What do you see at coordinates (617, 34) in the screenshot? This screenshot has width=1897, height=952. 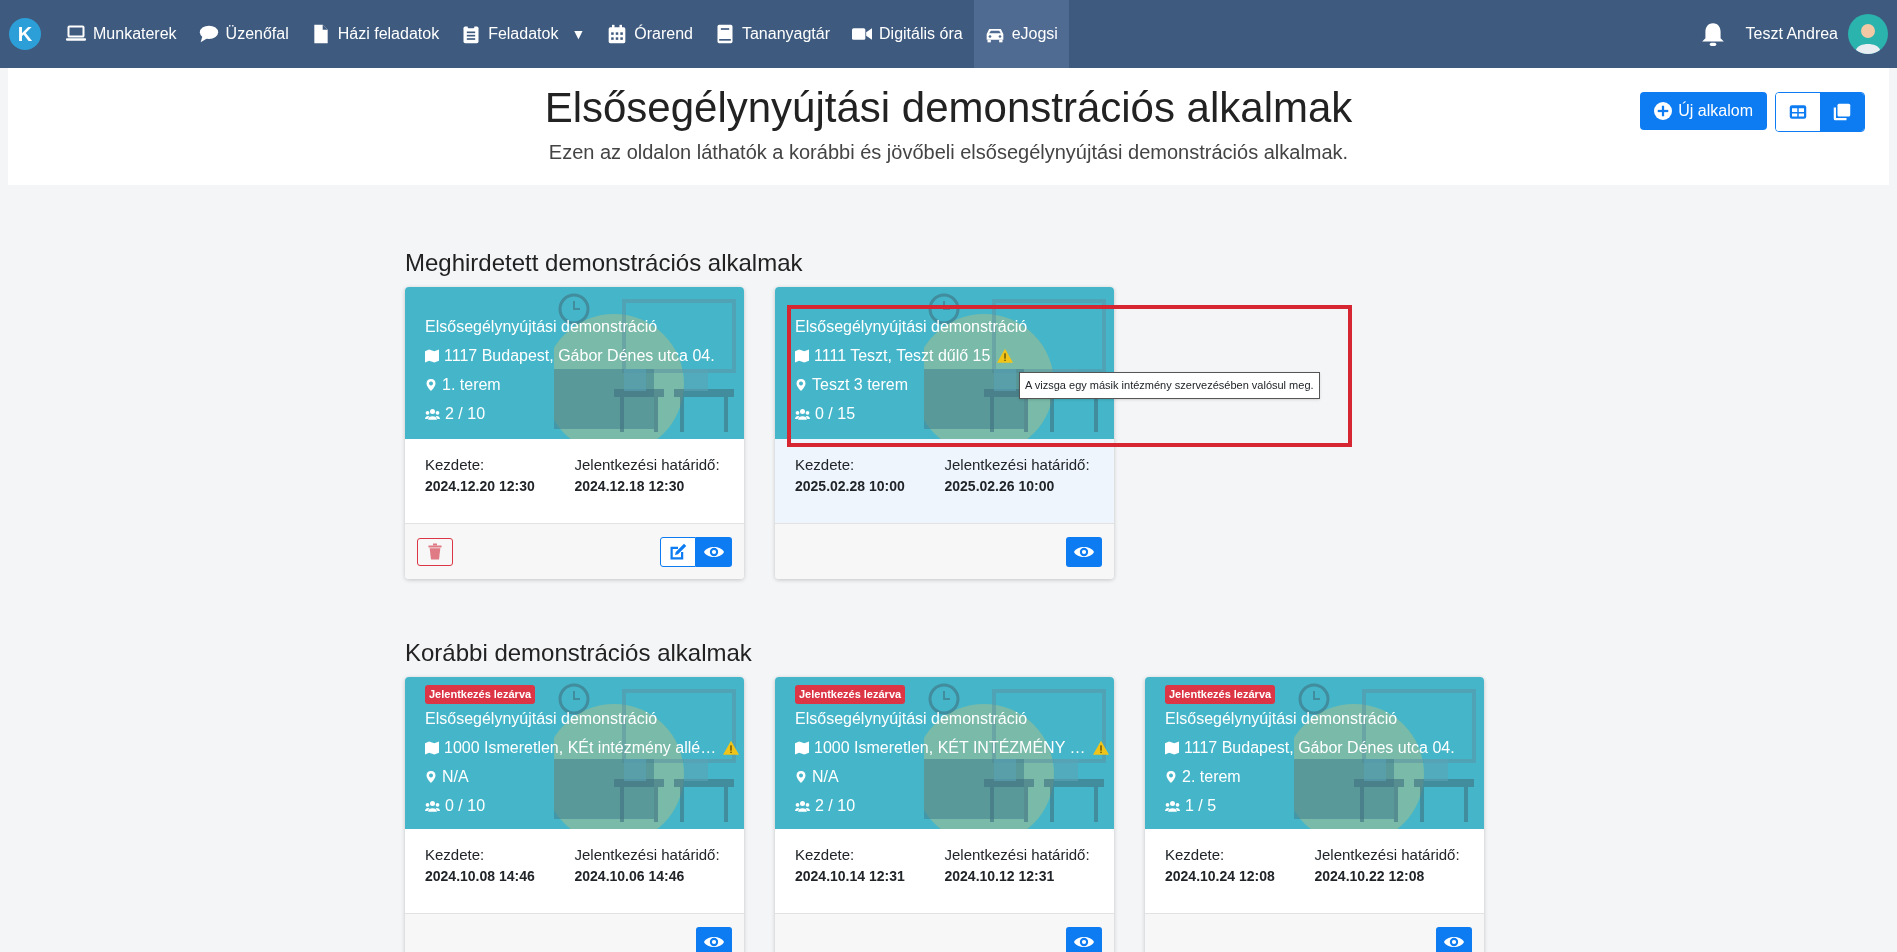 I see `calendar-icon` at bounding box center [617, 34].